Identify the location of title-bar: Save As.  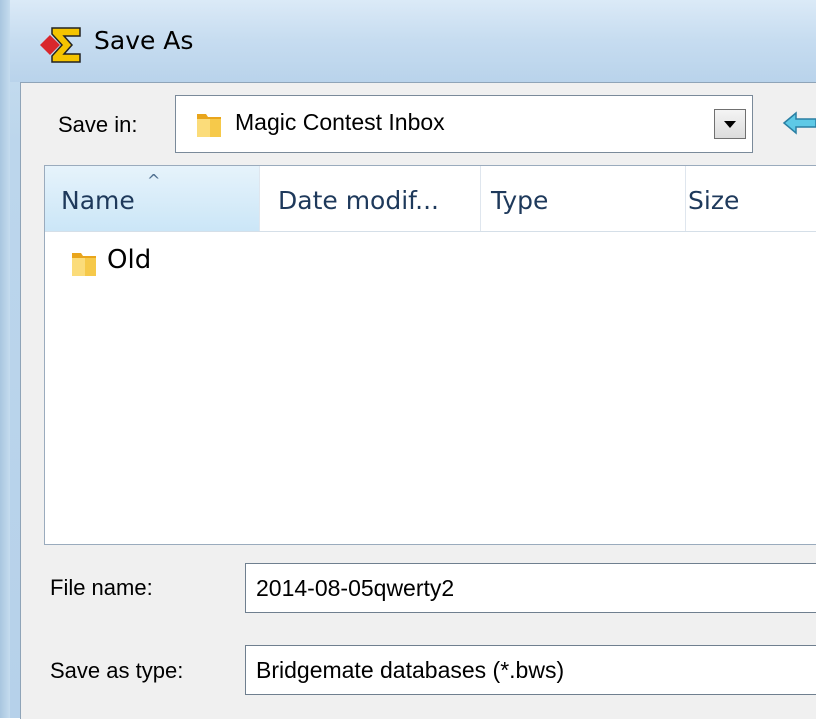
(413, 41).